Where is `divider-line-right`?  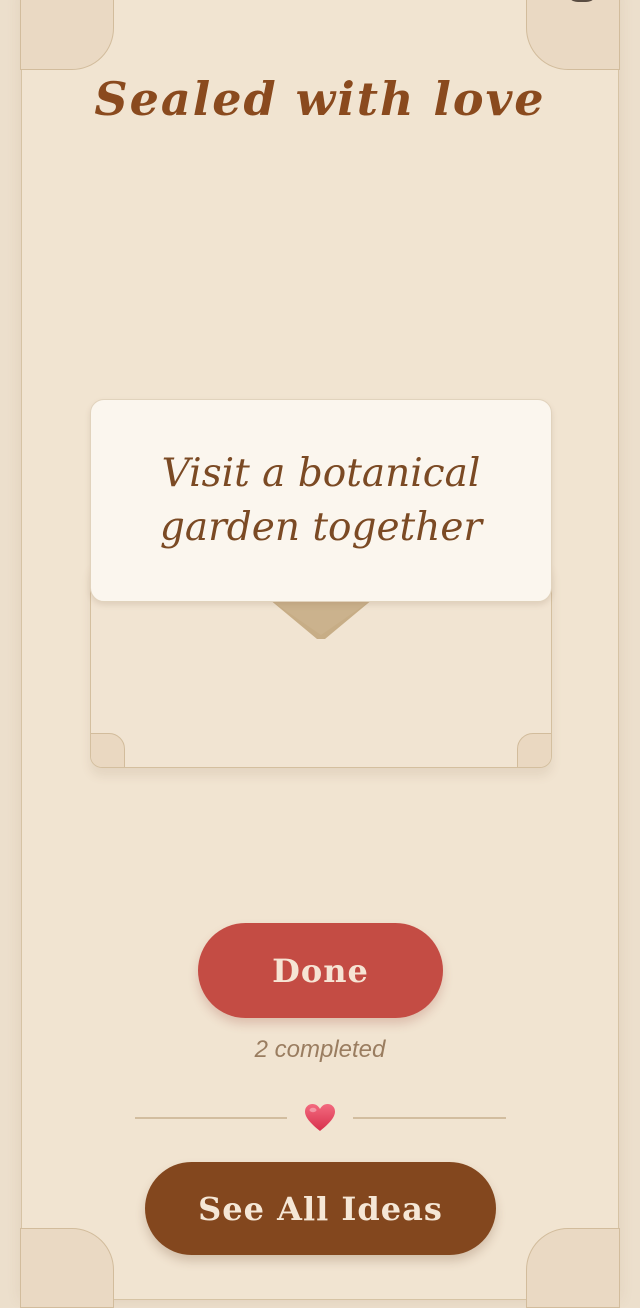 divider-line-right is located at coordinates (429, 1118).